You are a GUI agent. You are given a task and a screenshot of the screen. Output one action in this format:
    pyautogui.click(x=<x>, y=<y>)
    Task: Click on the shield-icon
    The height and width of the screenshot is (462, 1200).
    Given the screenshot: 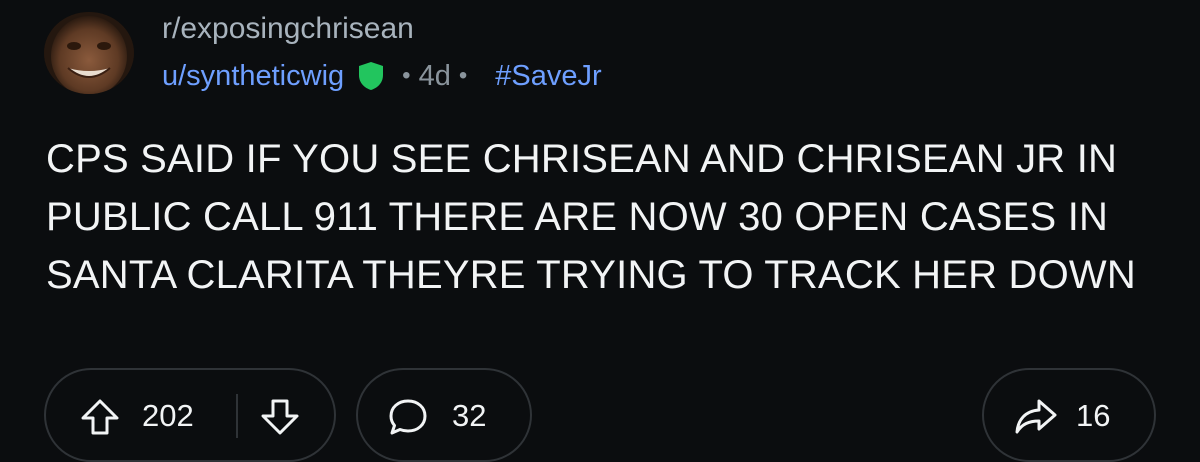 What is the action you would take?
    pyautogui.click(x=371, y=76)
    